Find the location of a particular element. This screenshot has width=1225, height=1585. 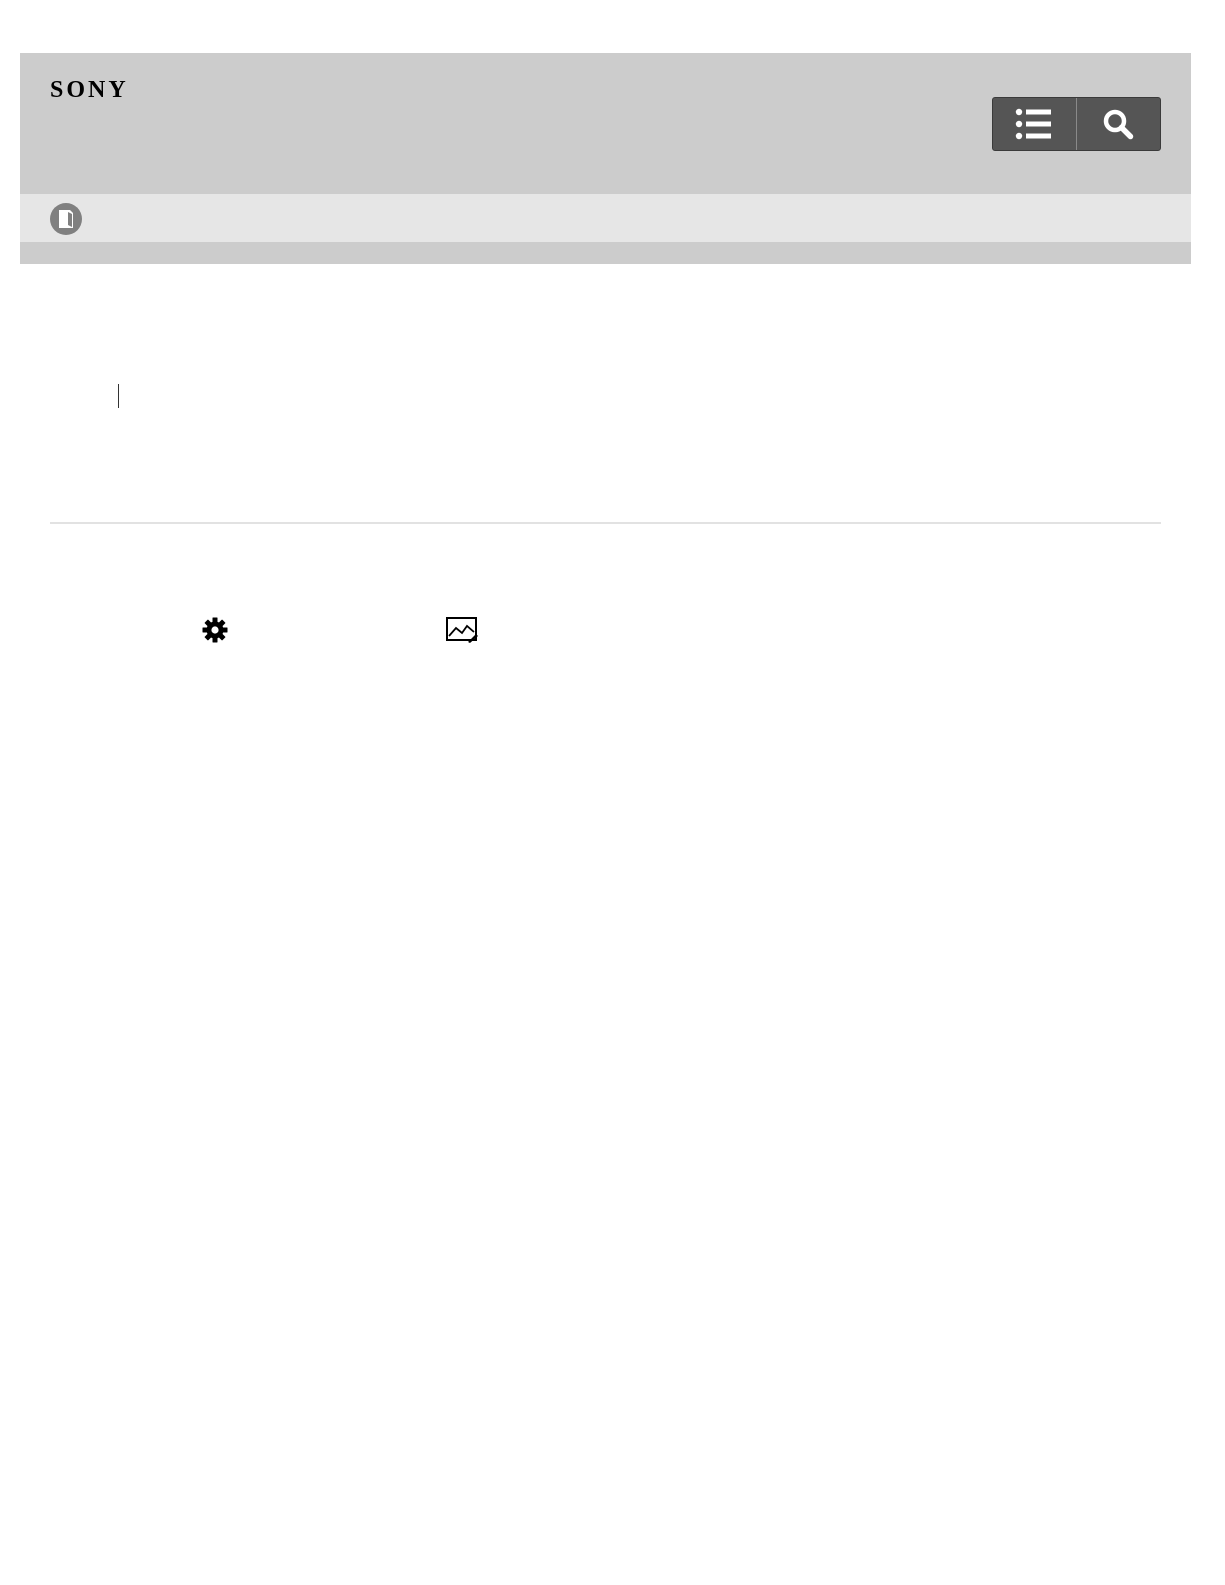

search-button is located at coordinates (1119, 124).